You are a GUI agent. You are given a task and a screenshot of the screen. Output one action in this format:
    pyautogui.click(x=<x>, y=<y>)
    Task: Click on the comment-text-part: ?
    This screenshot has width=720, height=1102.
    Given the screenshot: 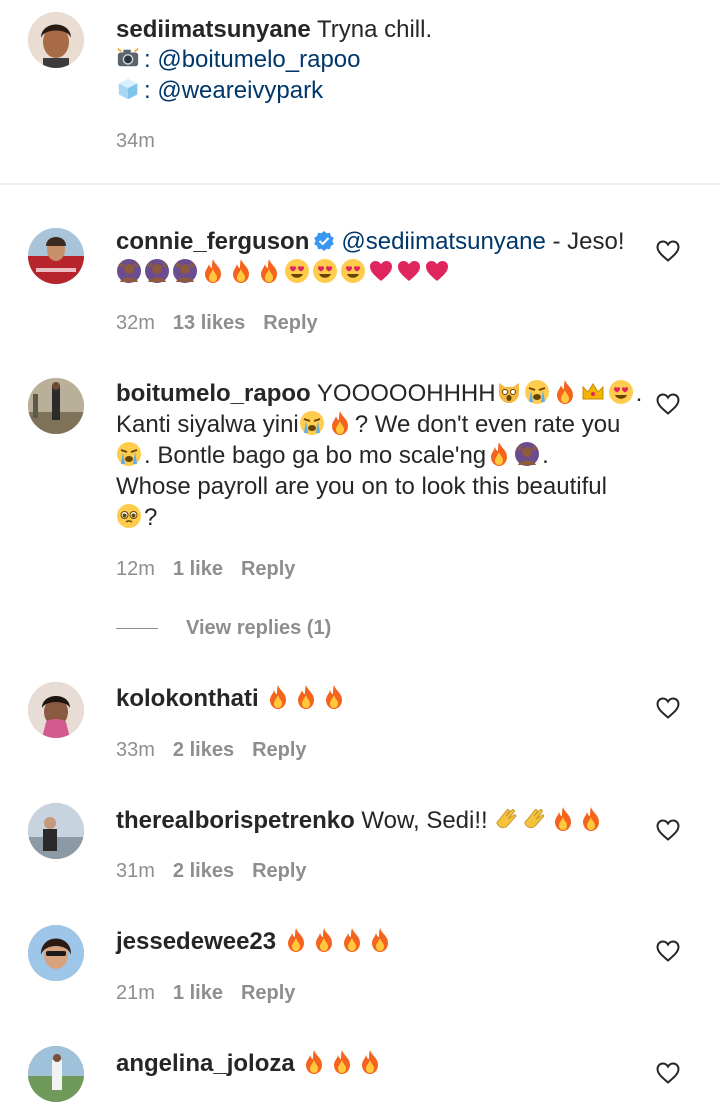 What is the action you would take?
    pyautogui.click(x=151, y=517)
    